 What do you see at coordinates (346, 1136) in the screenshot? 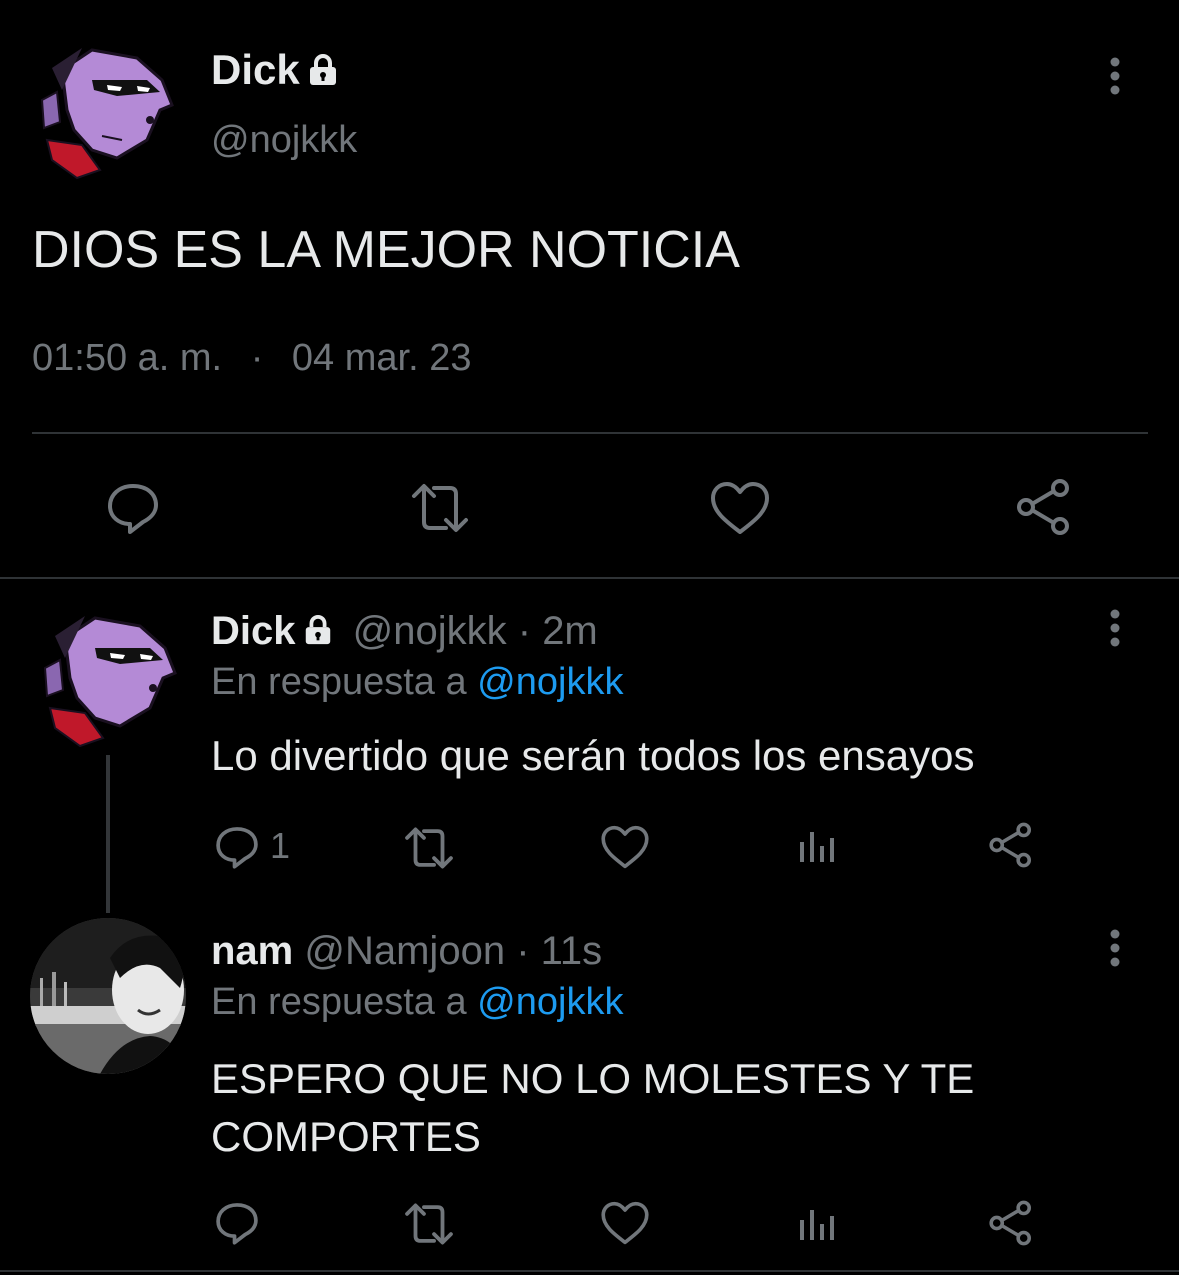
I see `reply-text-line: COMPORTES` at bounding box center [346, 1136].